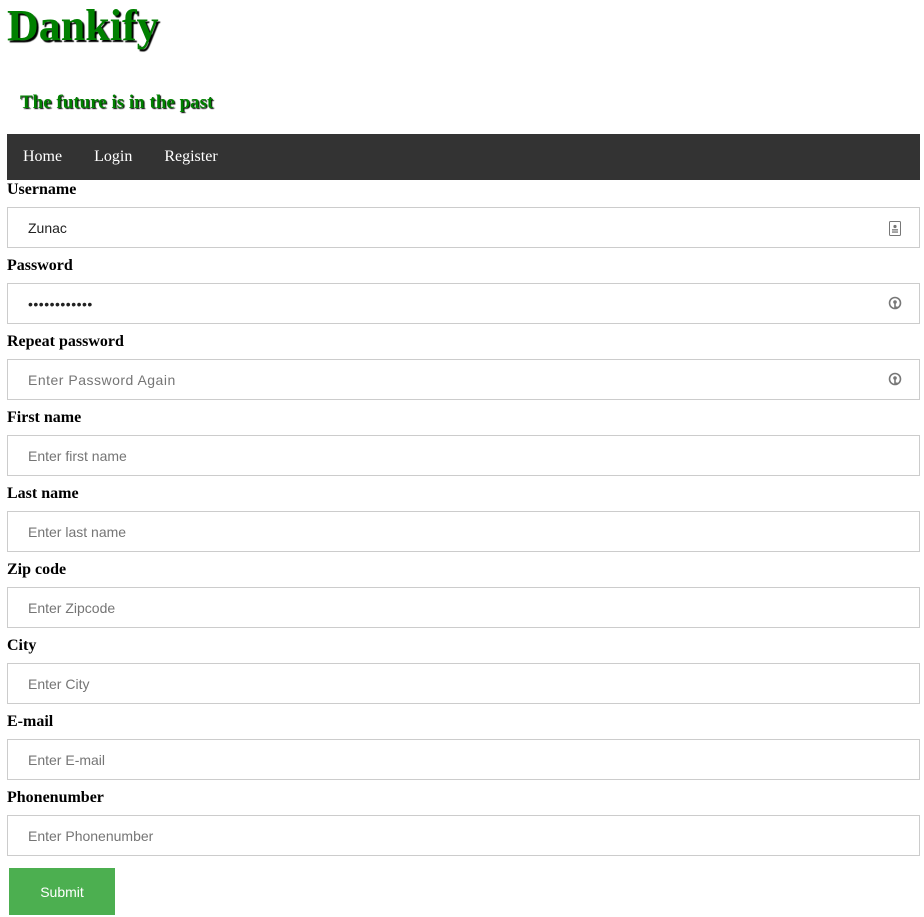 The image size is (924, 917). I want to click on first-name-field-wrap, so click(463, 455).